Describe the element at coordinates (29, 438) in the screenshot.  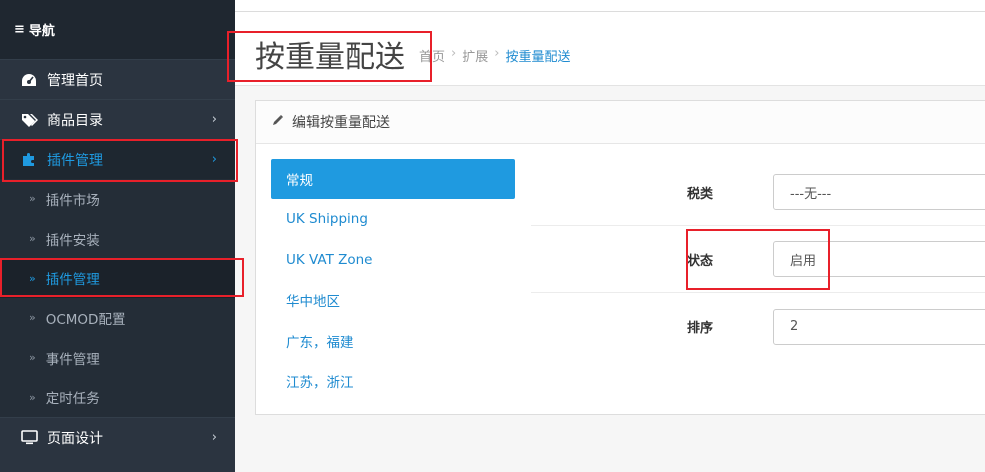
I see `monitor-icon` at that location.